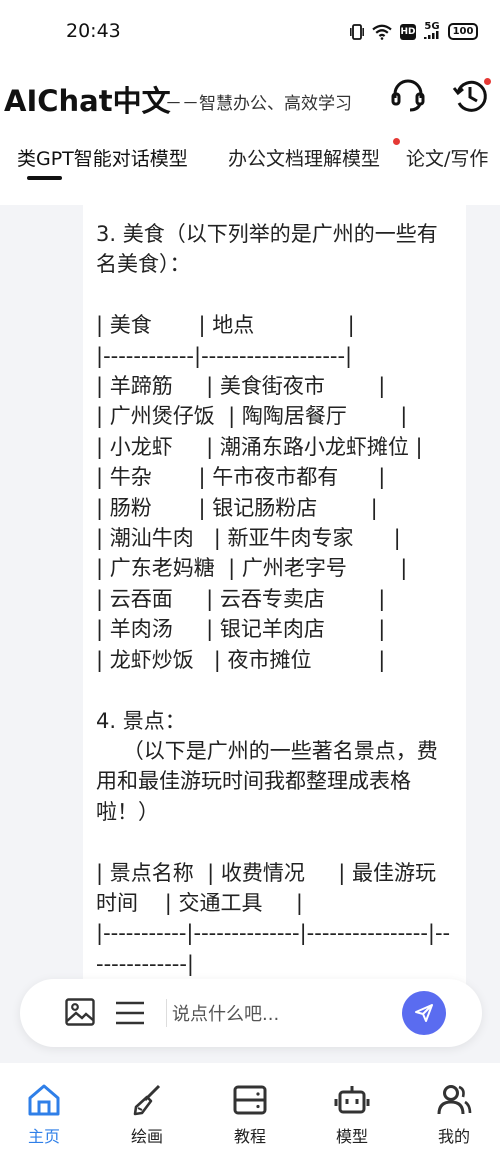 The image size is (500, 1163). I want to click on user-icon, so click(454, 1100).